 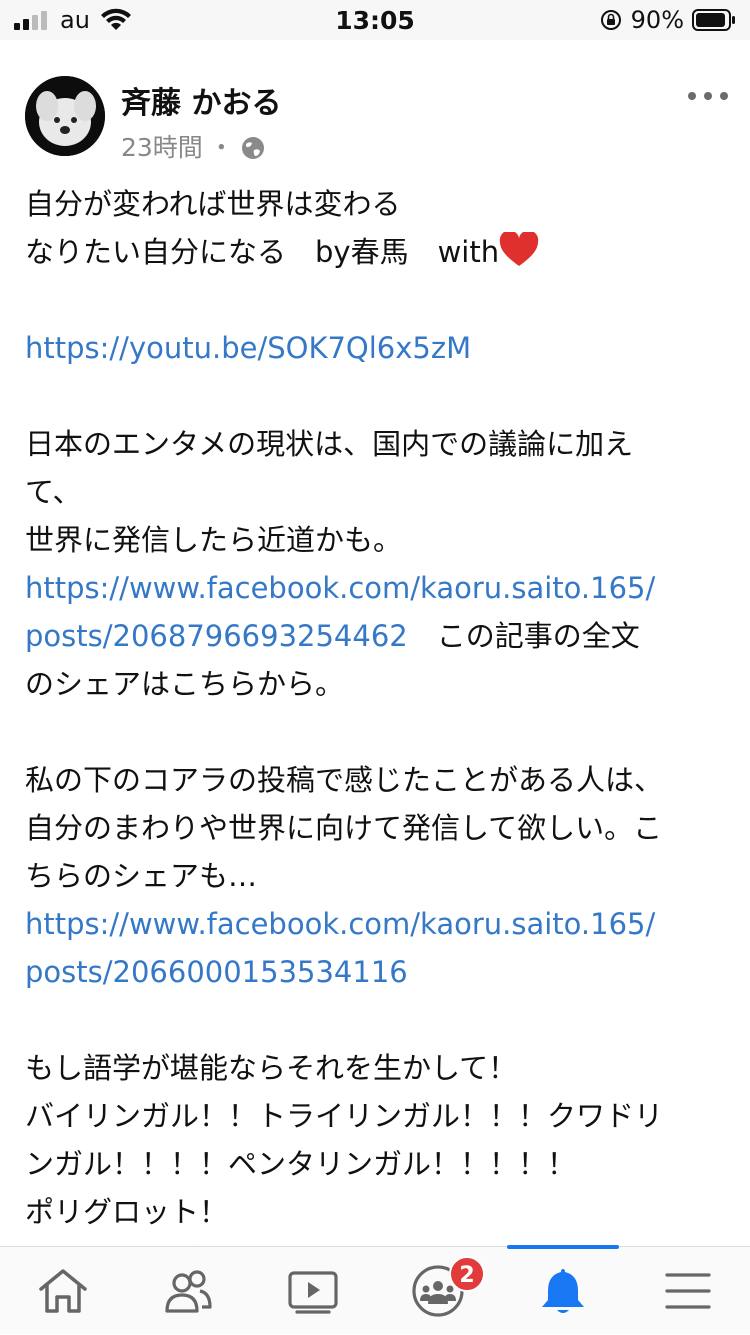 I want to click on globe-icon, so click(x=252, y=148).